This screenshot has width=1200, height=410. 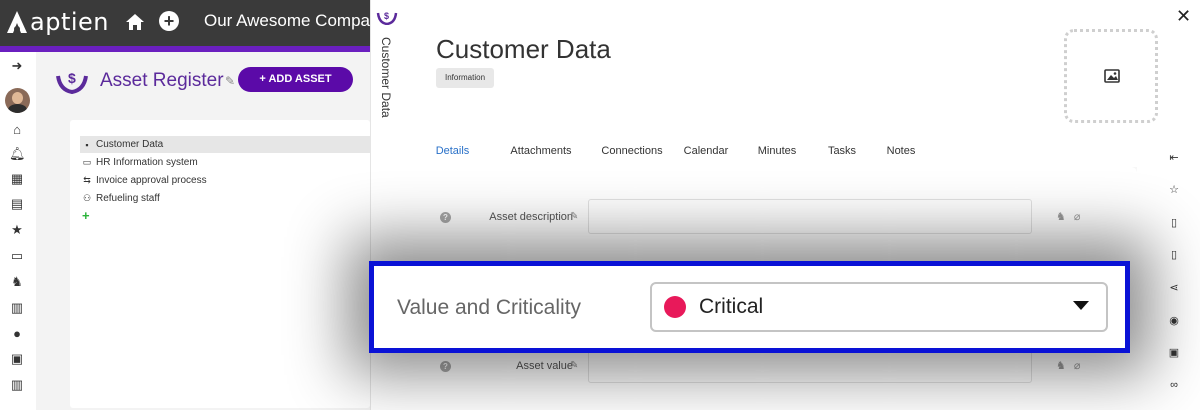 I want to click on panel-title: Customer Data, so click(x=523, y=49).